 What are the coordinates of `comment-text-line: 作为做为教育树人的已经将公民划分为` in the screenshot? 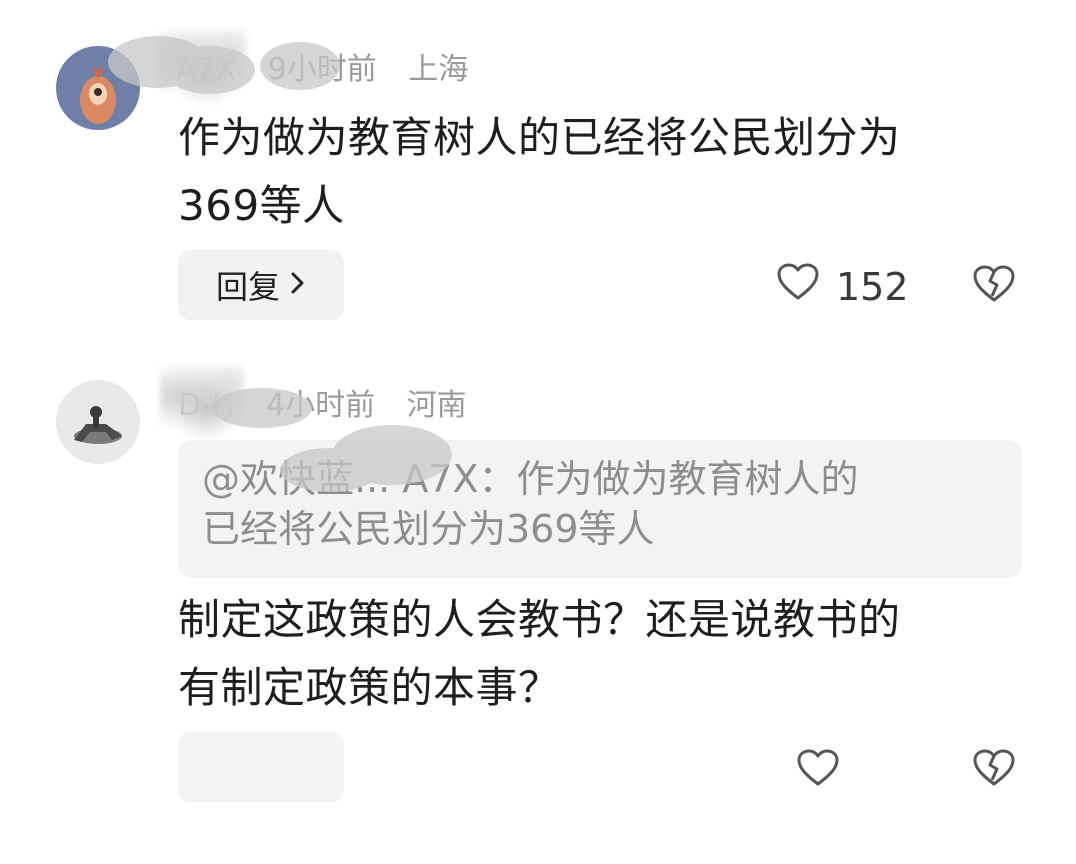 It's located at (539, 137).